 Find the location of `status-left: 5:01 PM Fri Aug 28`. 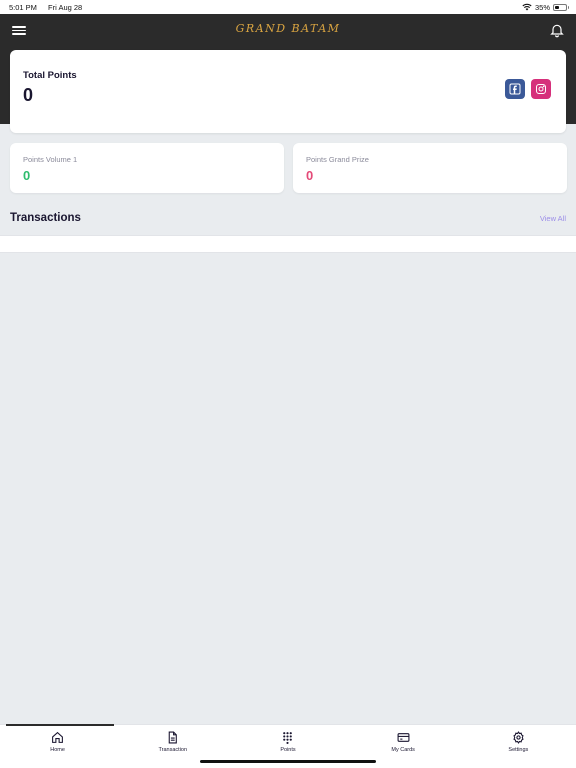

status-left: 5:01 PM Fri Aug 28 is located at coordinates (50, 7).